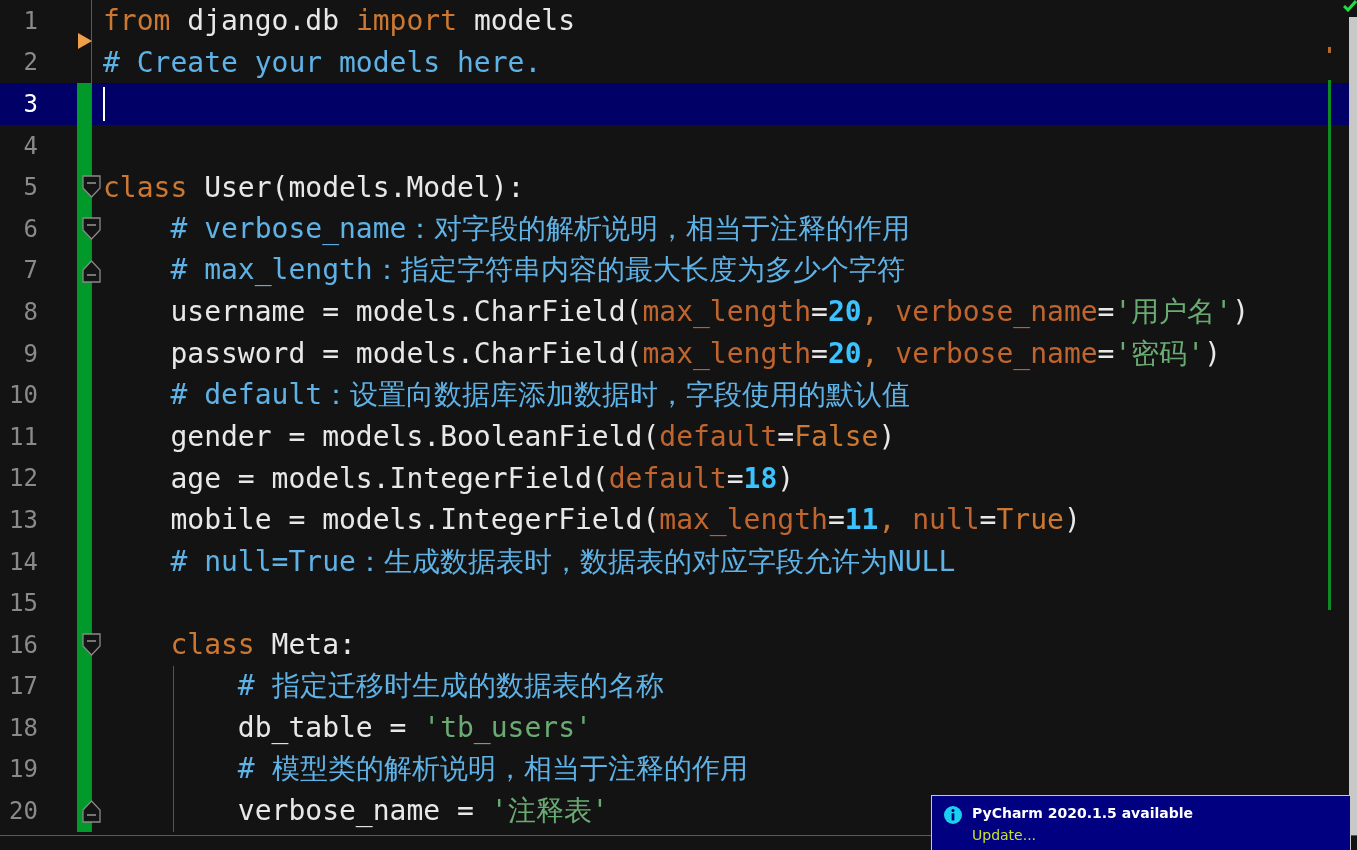  Describe the element at coordinates (262, 645) in the screenshot. I see `code-line: class Meta:` at that location.